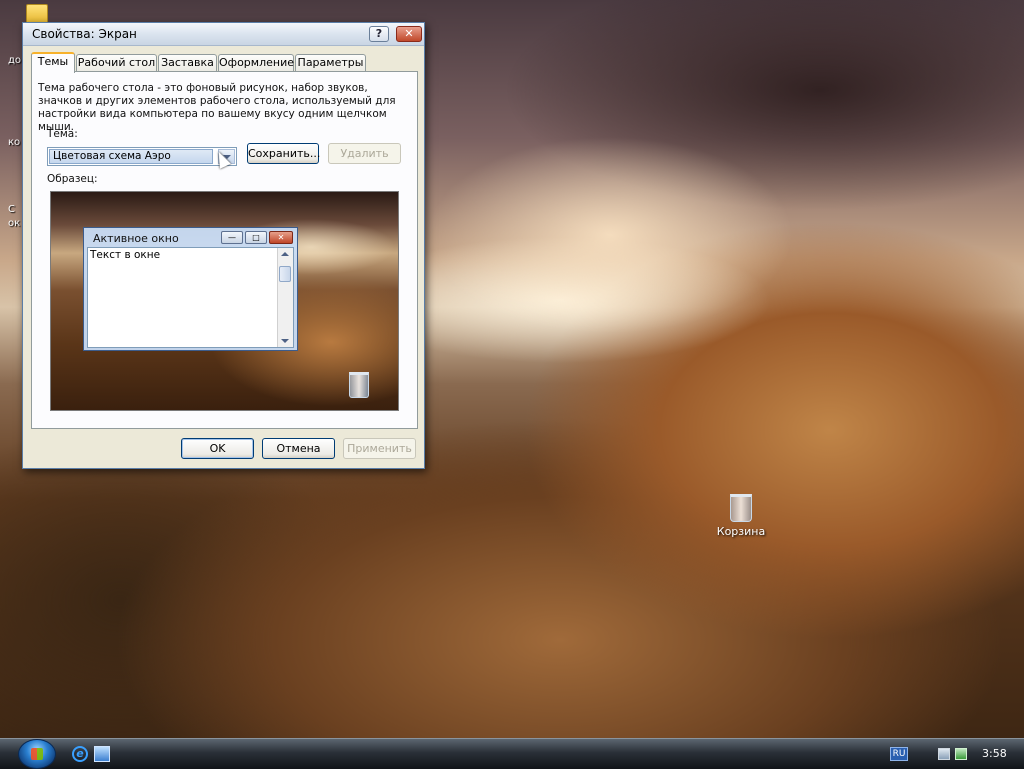 Image resolution: width=1024 pixels, height=769 pixels. I want to click on show-desktop-icon, so click(102, 754).